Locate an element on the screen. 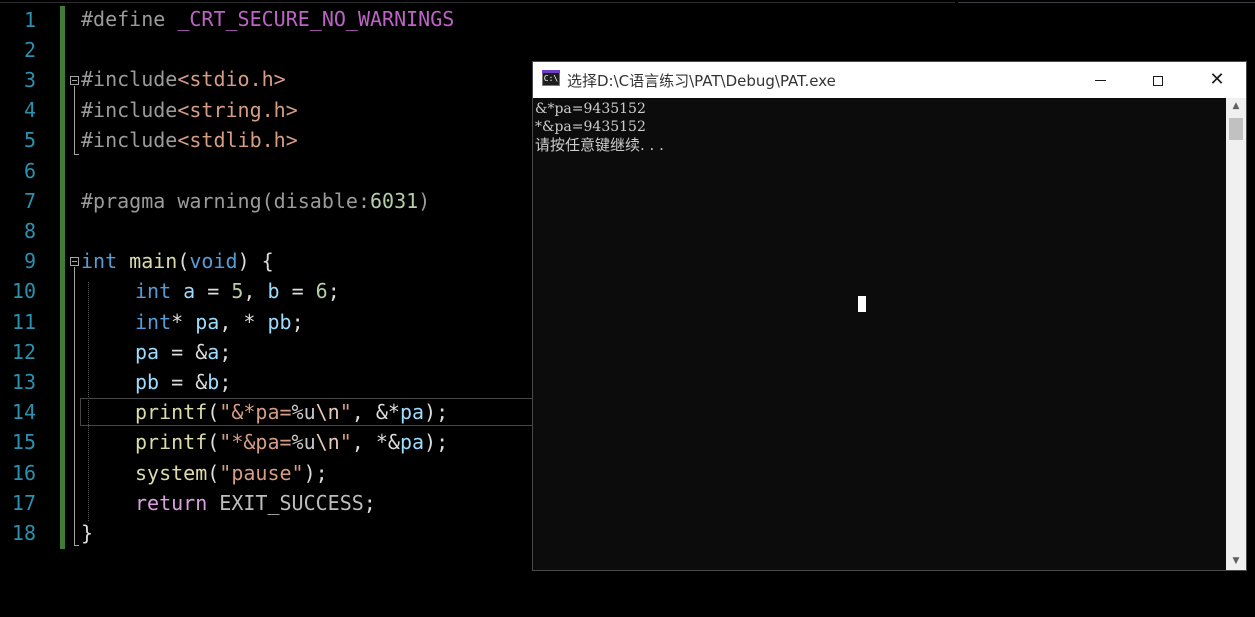 The image size is (1255, 617). token: "*&pa= is located at coordinates (255, 442).